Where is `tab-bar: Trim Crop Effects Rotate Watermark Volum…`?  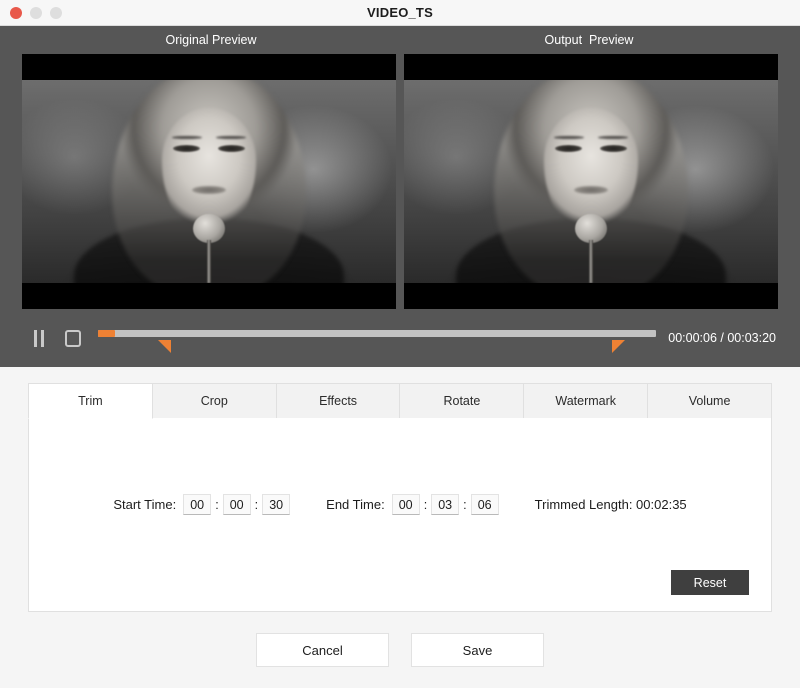
tab-bar: Trim Crop Effects Rotate Watermark Volum… is located at coordinates (400, 401).